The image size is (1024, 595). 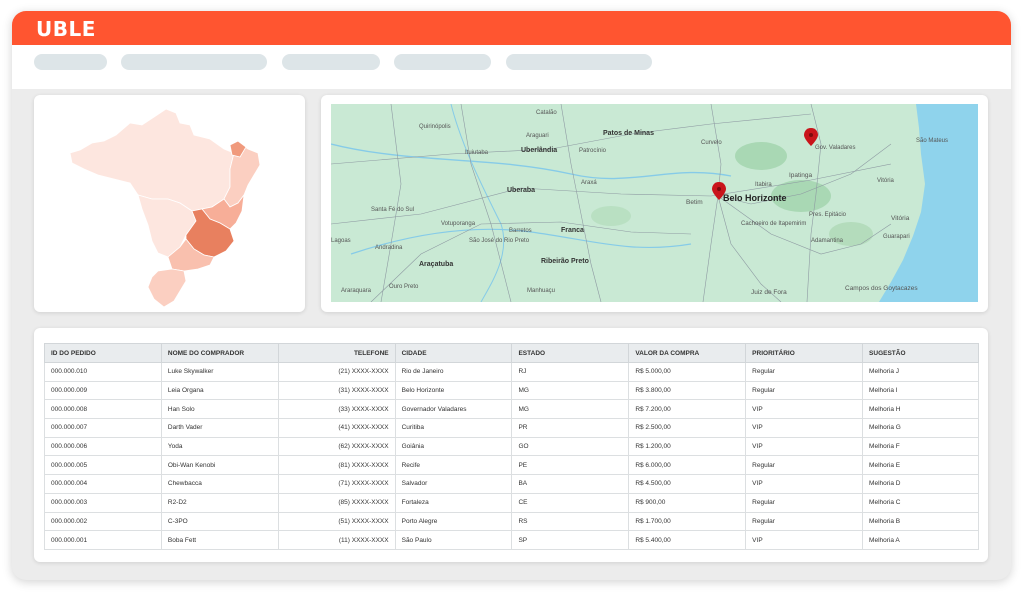 I want to click on cell-value: R$ 900,00, so click(x=687, y=502).